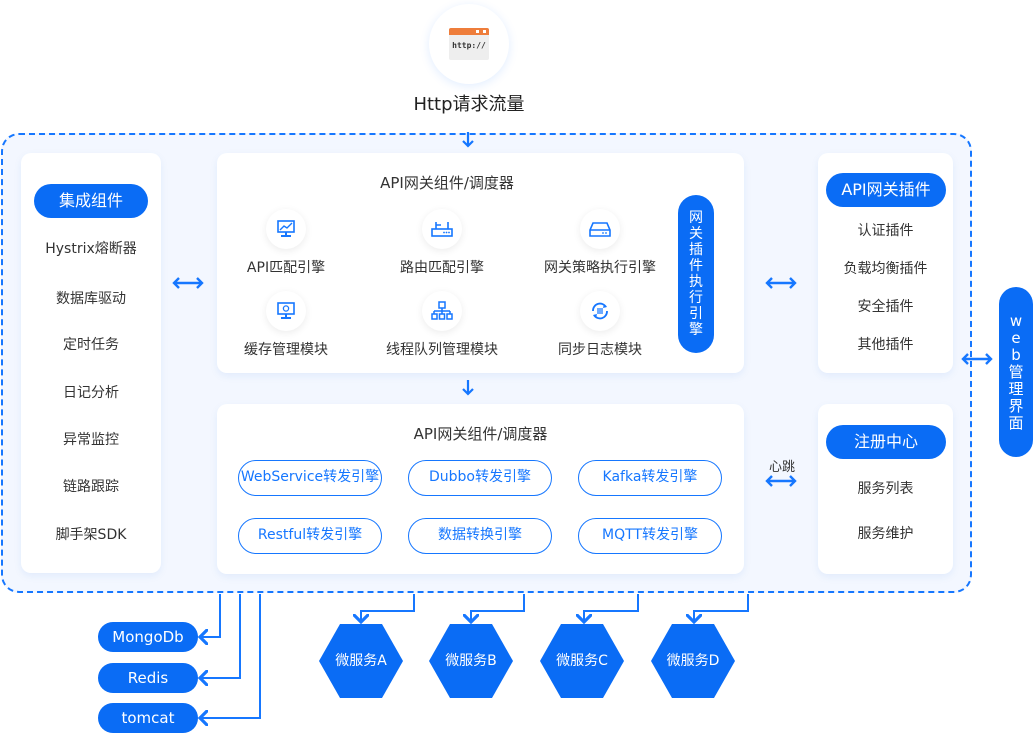  I want to click on feature-route-match: 路由匹配引擎, so click(442, 243).